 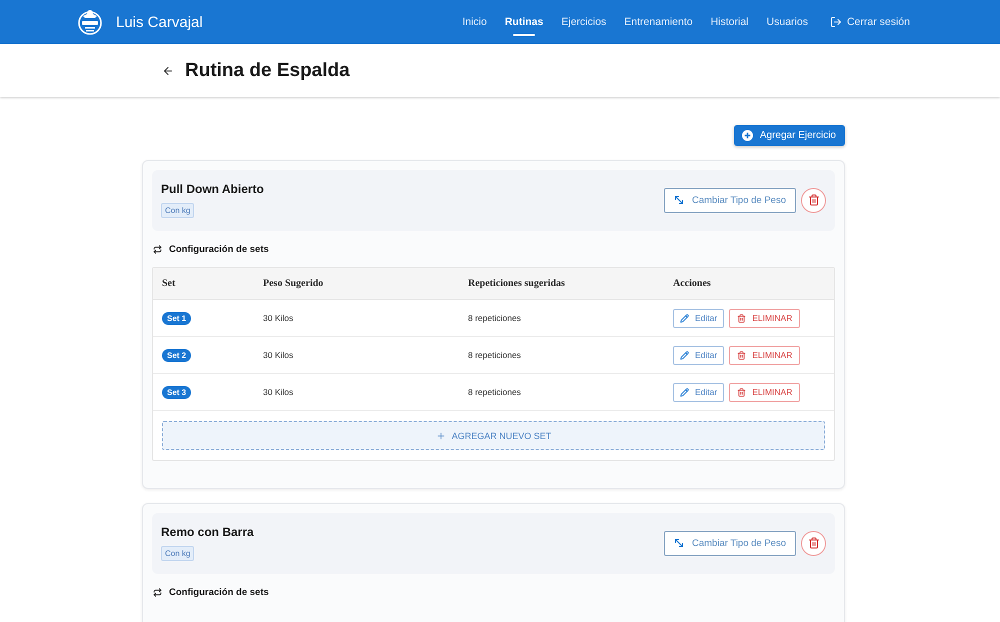 What do you see at coordinates (207, 532) in the screenshot?
I see `exercise-title: Remo con Barra` at bounding box center [207, 532].